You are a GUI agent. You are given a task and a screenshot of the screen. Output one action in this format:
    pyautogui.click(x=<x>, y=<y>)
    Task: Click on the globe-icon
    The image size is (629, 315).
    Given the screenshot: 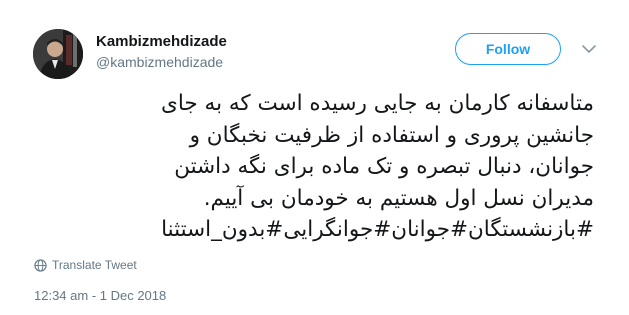 What is the action you would take?
    pyautogui.click(x=40, y=265)
    